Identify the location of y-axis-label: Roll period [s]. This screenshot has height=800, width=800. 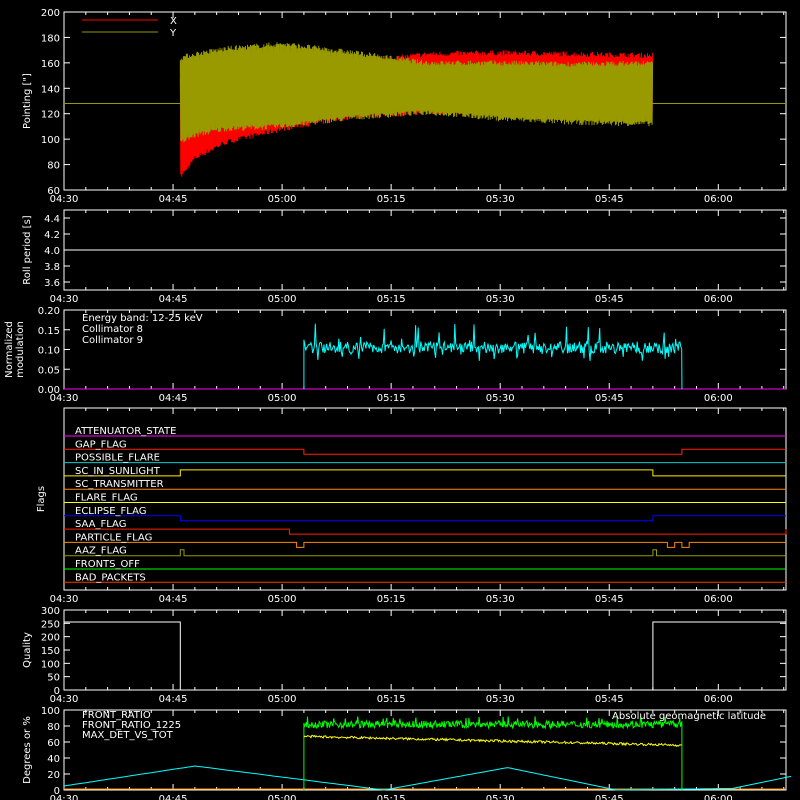
(27, 249).